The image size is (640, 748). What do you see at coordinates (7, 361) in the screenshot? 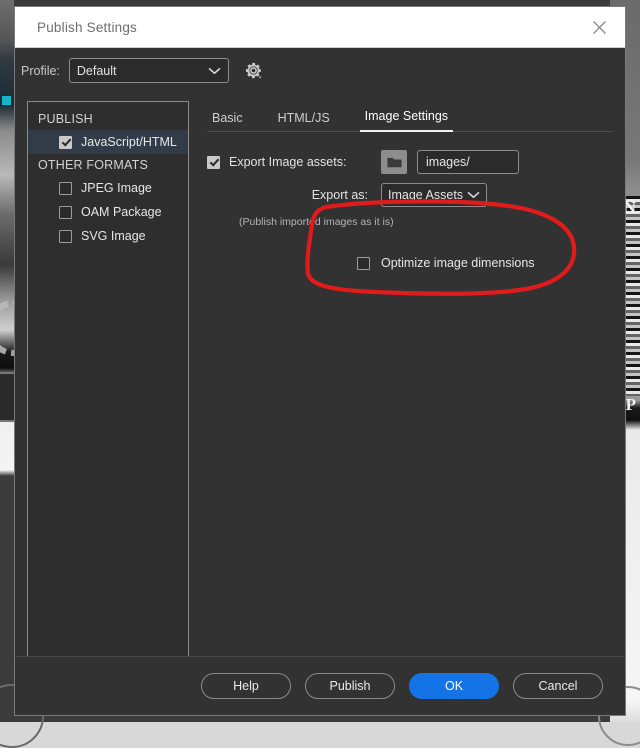
I see `background-left-panel` at bounding box center [7, 361].